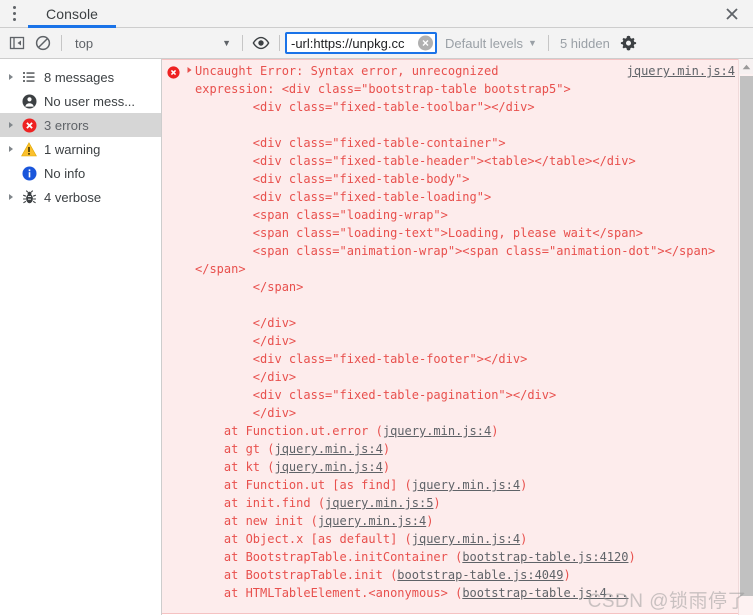 Image resolution: width=753 pixels, height=615 pixels. Describe the element at coordinates (173, 72) in the screenshot. I see `error-icon` at that location.